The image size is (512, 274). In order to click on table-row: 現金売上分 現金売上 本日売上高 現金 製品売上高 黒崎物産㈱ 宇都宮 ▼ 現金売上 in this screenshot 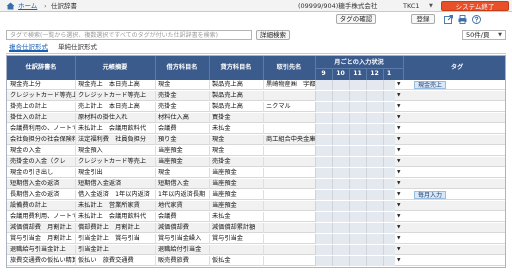, I will do `click(256, 85)`.